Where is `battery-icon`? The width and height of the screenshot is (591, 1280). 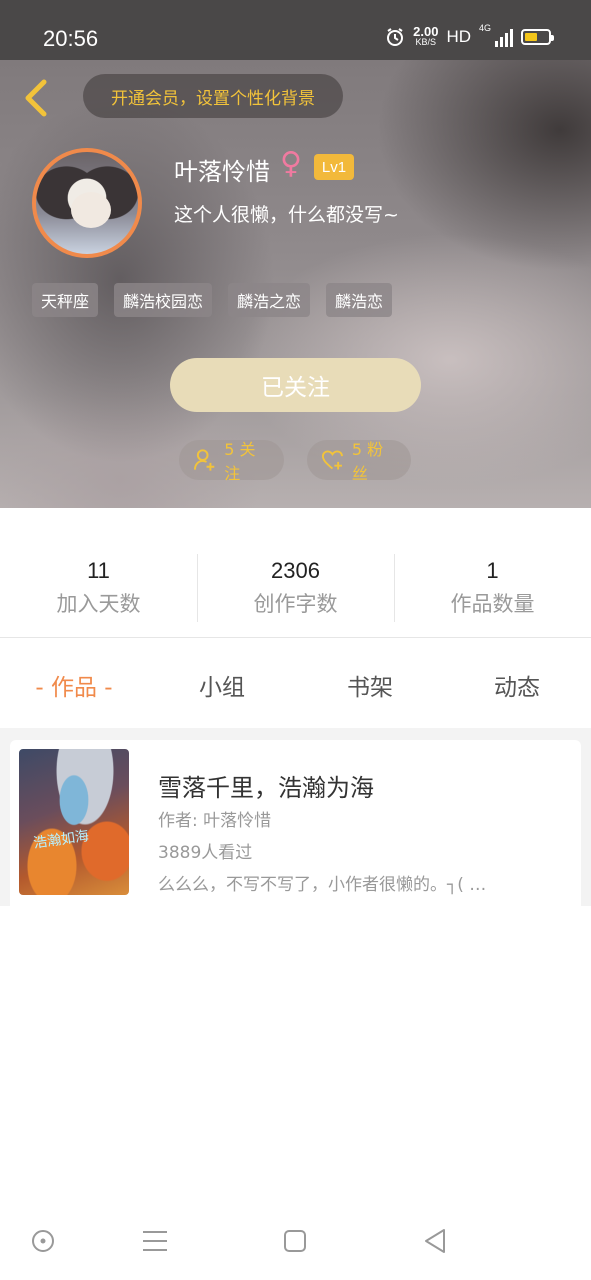 battery-icon is located at coordinates (537, 37).